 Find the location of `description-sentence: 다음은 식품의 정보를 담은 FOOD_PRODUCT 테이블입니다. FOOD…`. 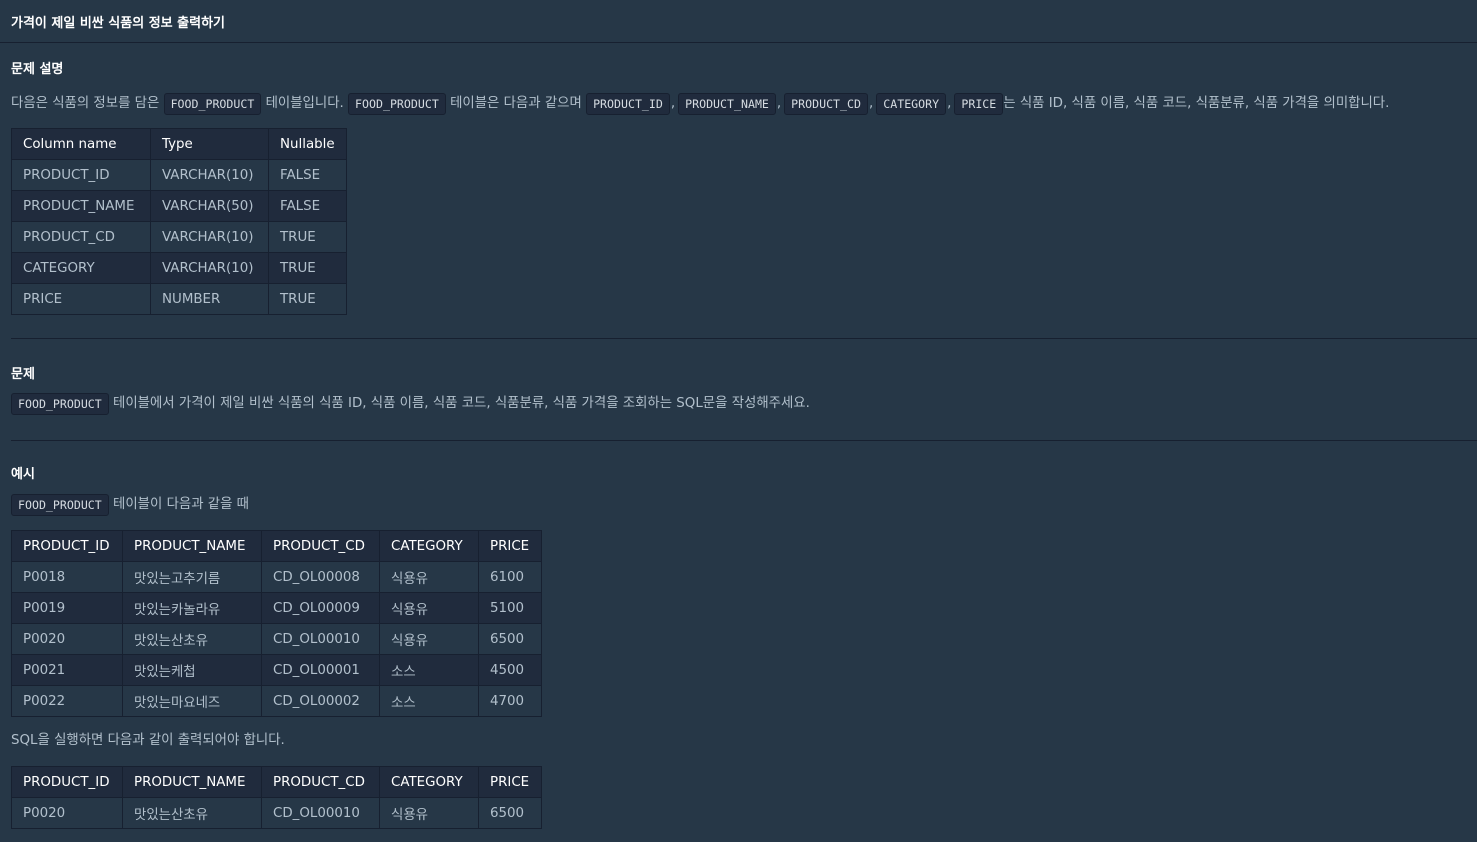

description-sentence: 다음은 식품의 정보를 담은 FOOD_PRODUCT 테이블입니다. FOOD… is located at coordinates (700, 104).